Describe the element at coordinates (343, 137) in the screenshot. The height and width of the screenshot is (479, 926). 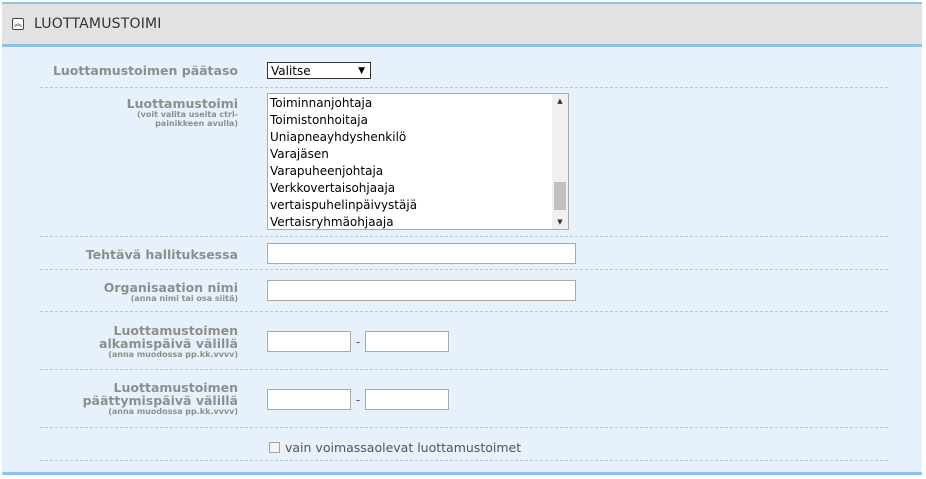
I see `listbox-option: Uniapneayhdyshenkilö` at that location.